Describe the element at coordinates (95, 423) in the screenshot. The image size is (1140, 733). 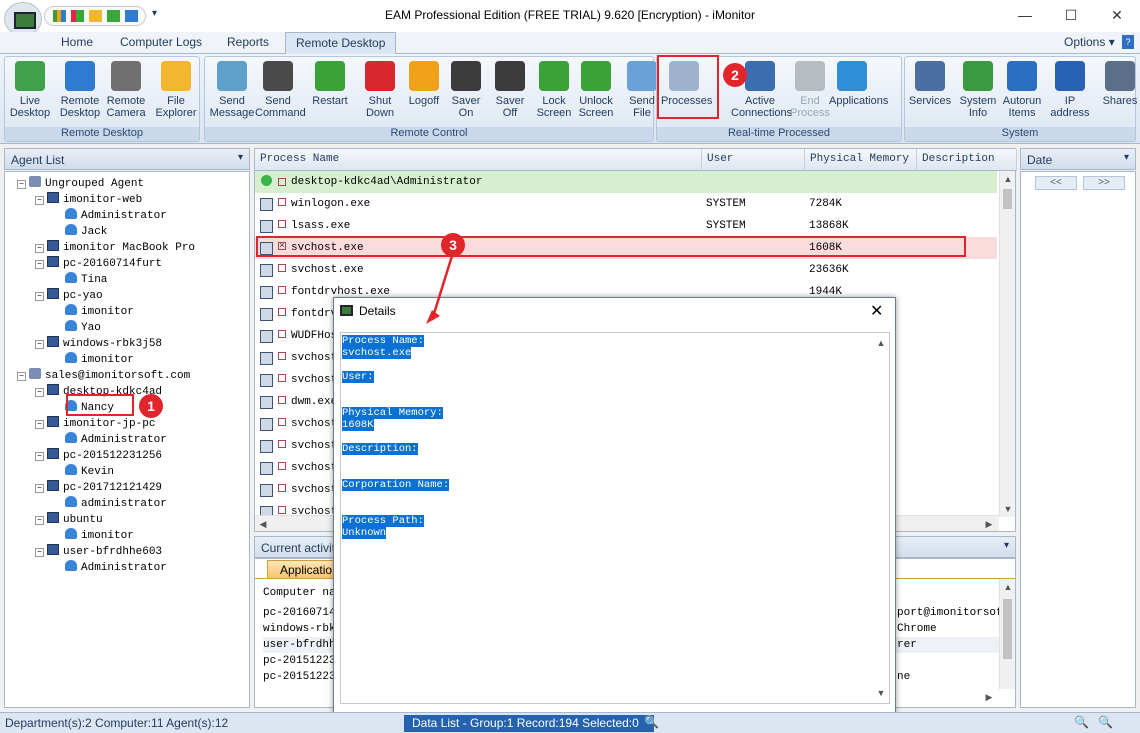
I see `tree-item-pc: − imonitor-jp-pc` at that location.